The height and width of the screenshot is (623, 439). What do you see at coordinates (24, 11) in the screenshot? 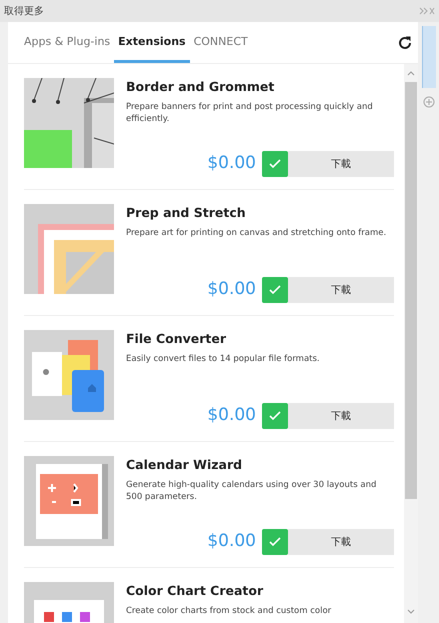
I see `panel-title: 取得更多` at bounding box center [24, 11].